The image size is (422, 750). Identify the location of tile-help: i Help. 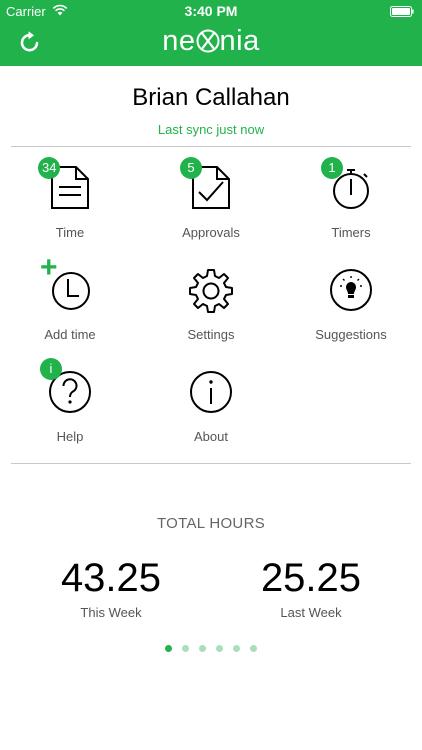
(70, 411).